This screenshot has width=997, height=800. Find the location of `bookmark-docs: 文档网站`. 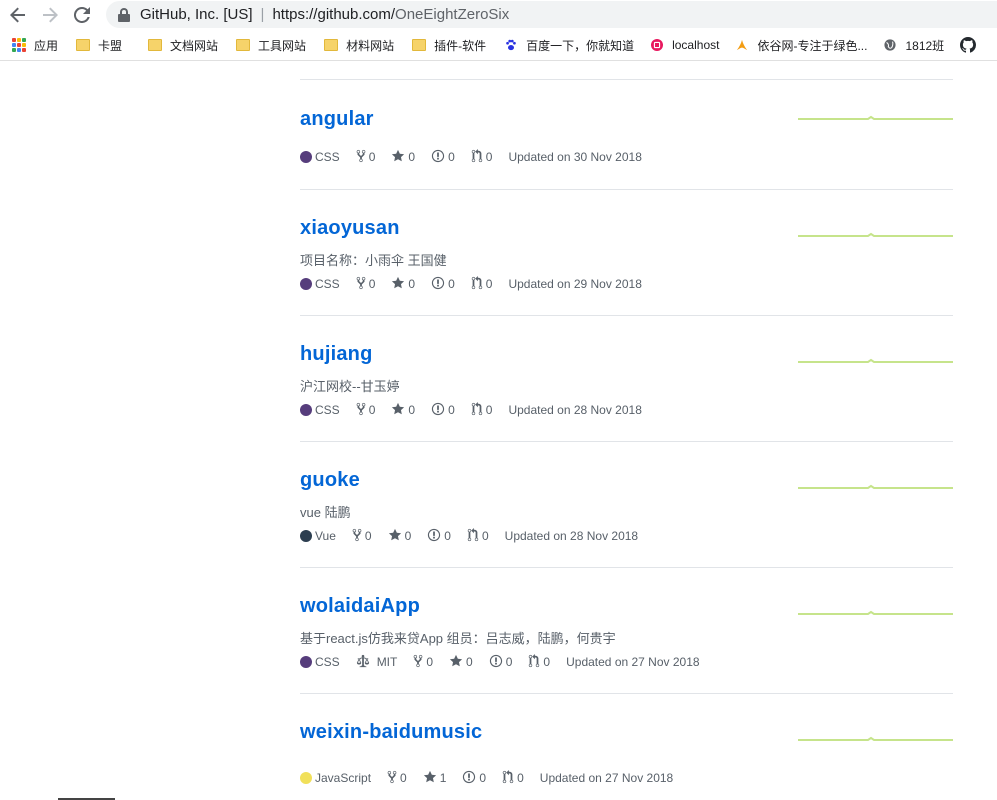

bookmark-docs: 文档网站 is located at coordinates (183, 45).